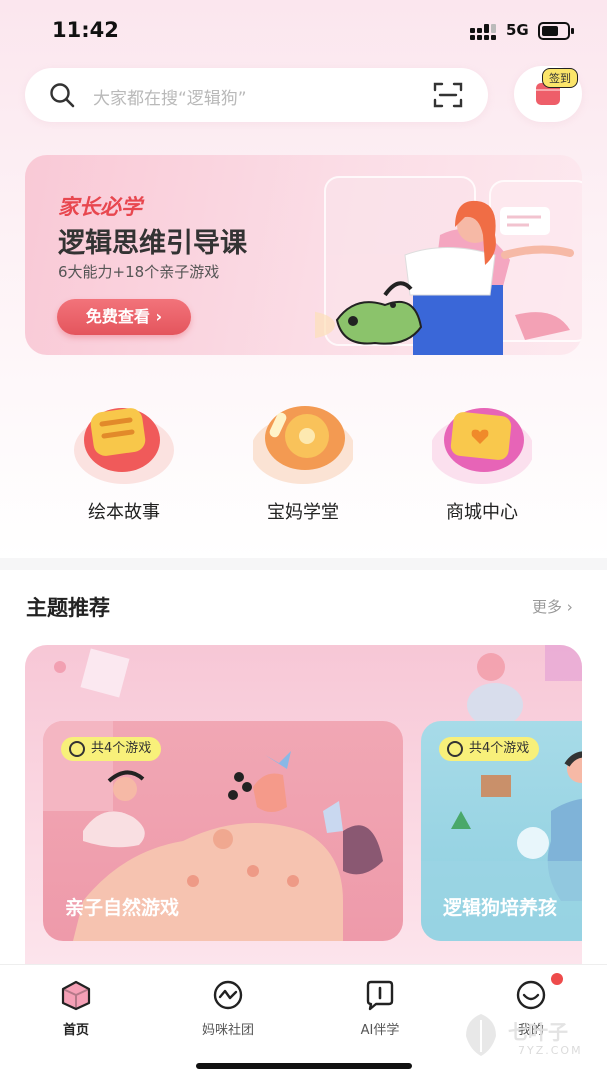 This screenshot has height=1080, width=607. What do you see at coordinates (152, 243) in the screenshot?
I see `banner-title: 逻辑思维引导课` at bounding box center [152, 243].